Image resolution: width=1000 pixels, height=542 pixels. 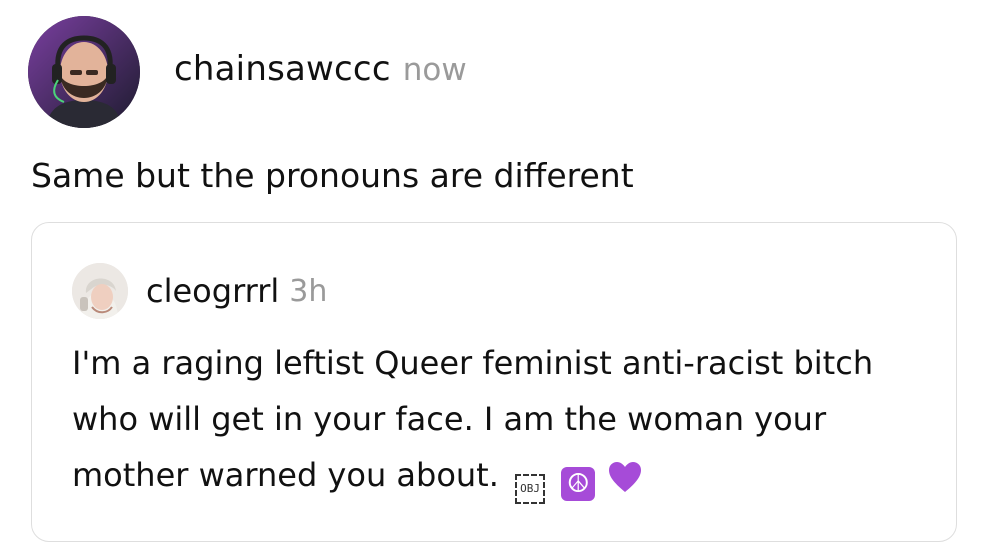 What do you see at coordinates (84, 72) in the screenshot?
I see `author-avatar` at bounding box center [84, 72].